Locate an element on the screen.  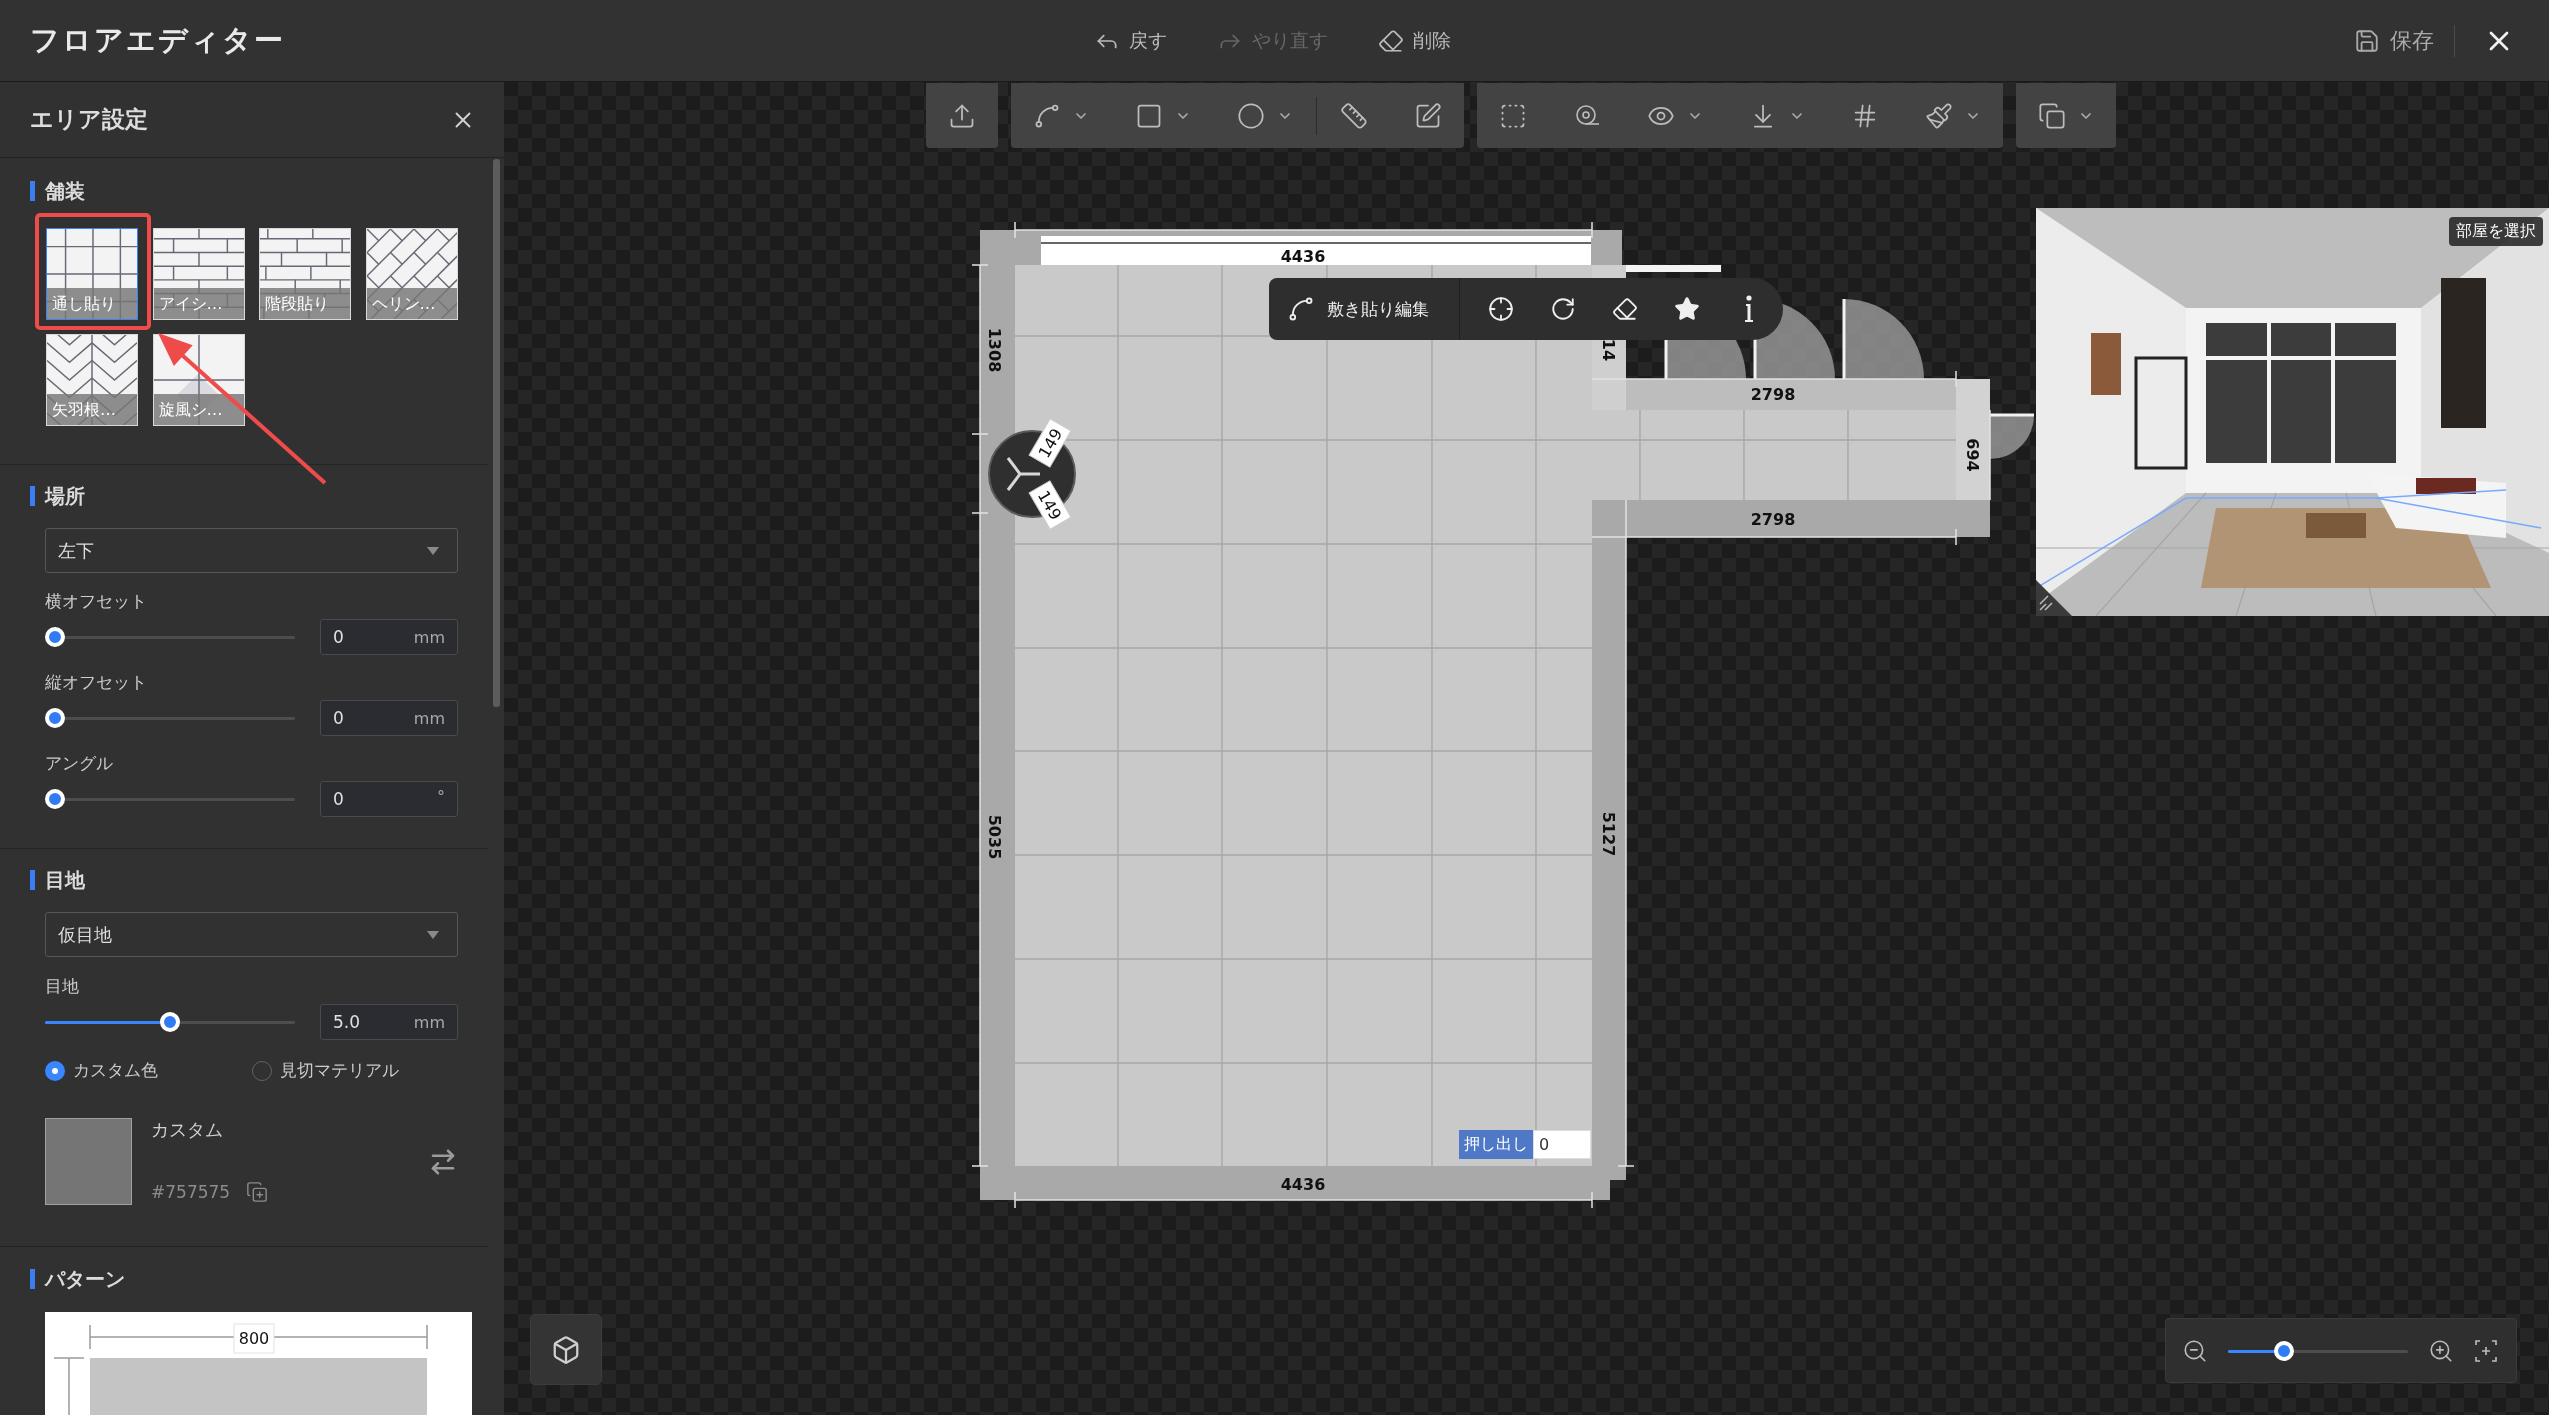
color-hex-value: #757575 is located at coordinates (191, 1192).